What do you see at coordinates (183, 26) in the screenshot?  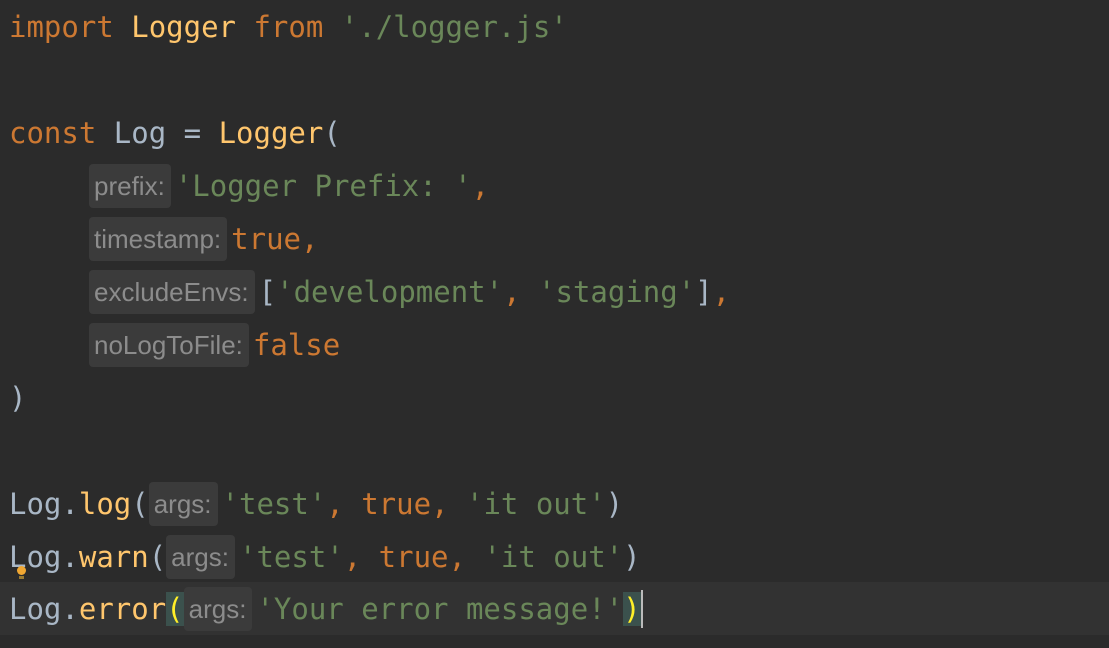 I see `identifier-logger: Logger` at bounding box center [183, 26].